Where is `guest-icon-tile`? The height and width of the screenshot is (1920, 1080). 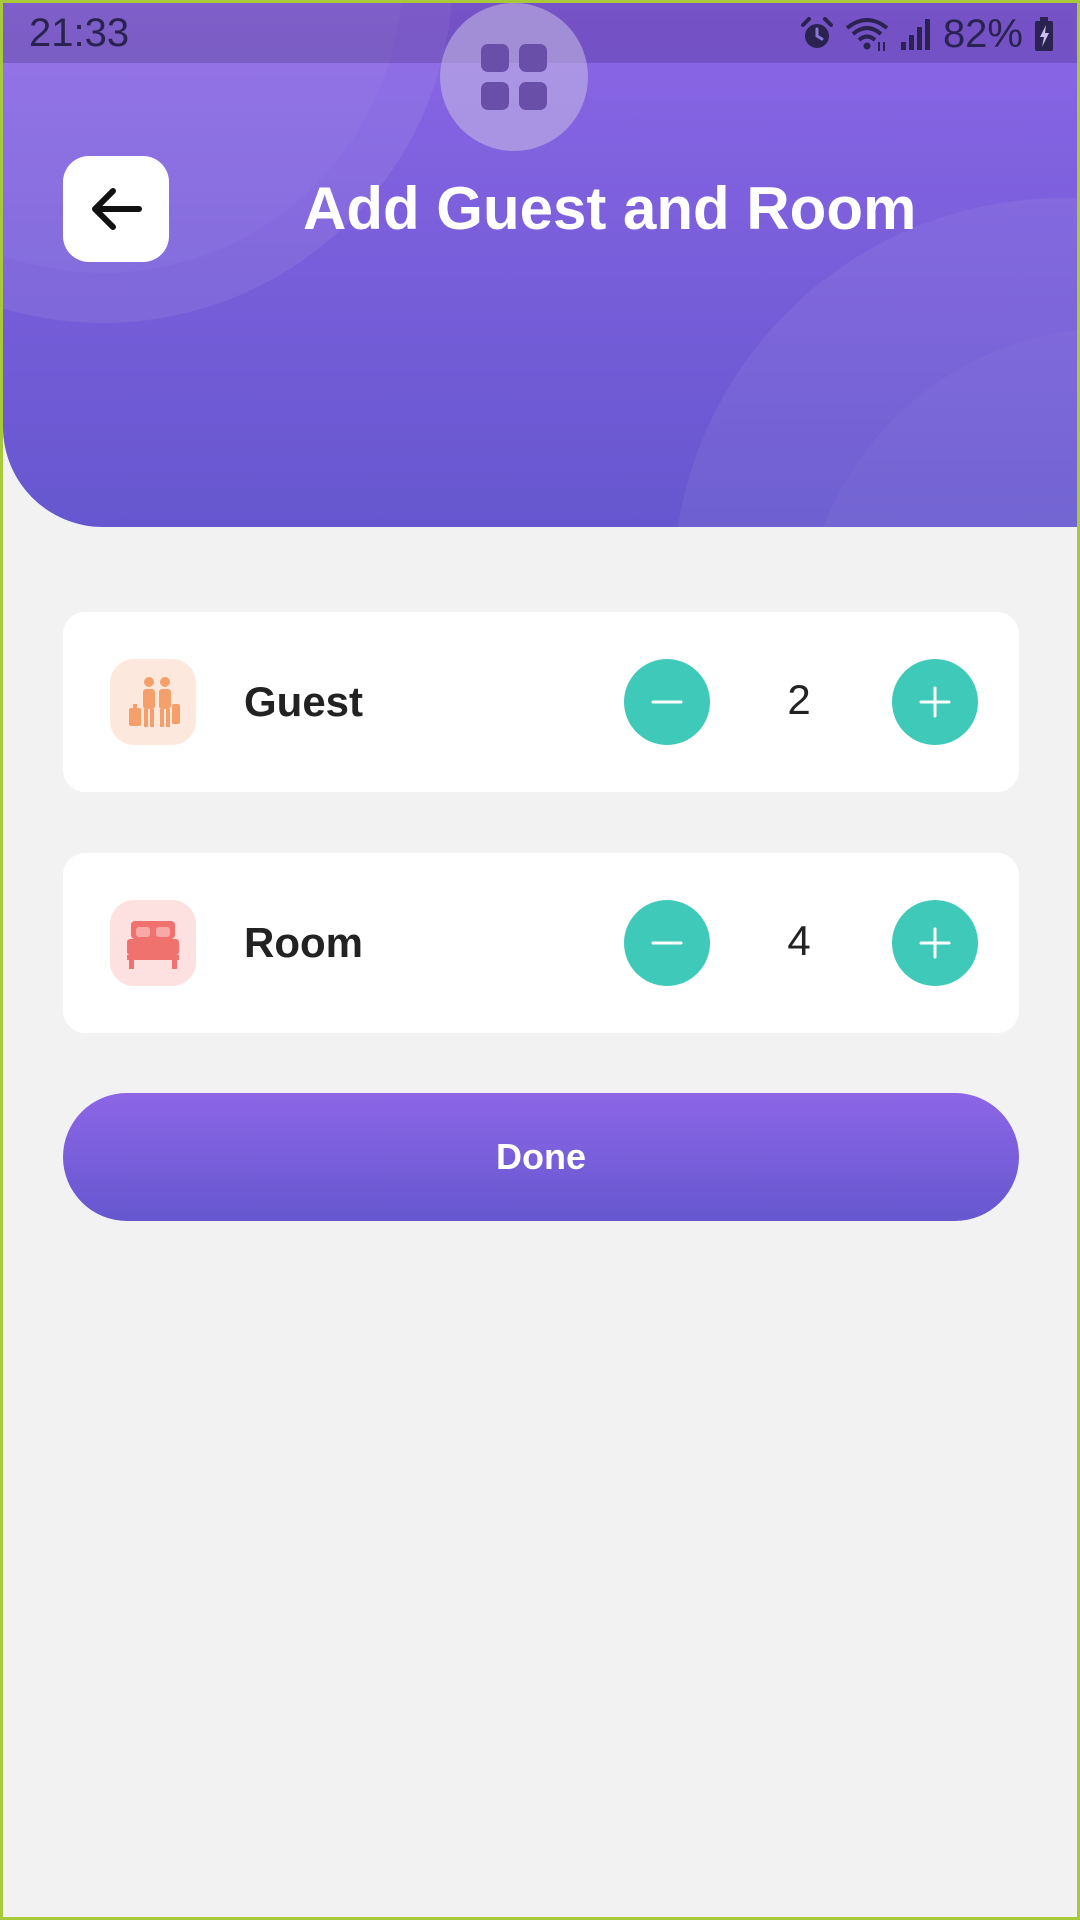
guest-icon-tile is located at coordinates (153, 702).